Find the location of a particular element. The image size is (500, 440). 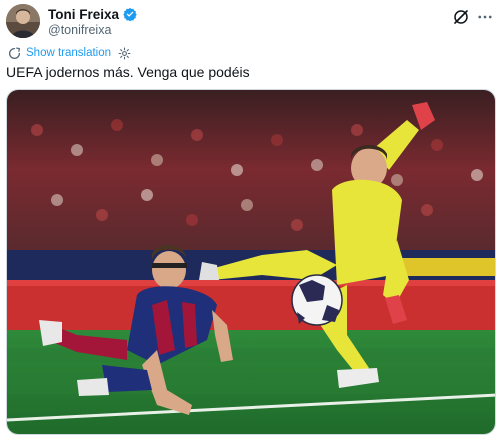

translation-row: Show translation is located at coordinates (69, 53).